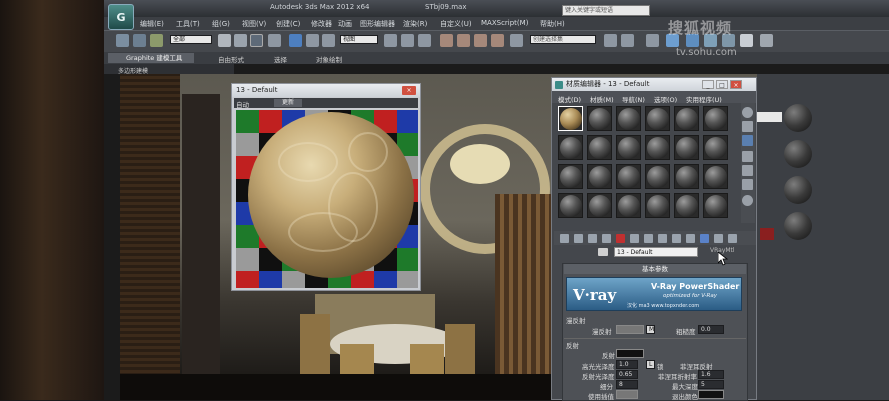  Describe the element at coordinates (602, 99) in the screenshot. I see `menu-material: 材质(M)` at that location.